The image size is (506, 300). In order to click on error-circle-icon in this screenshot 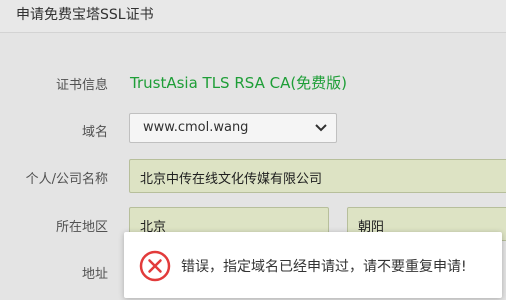, I will do `click(155, 266)`.